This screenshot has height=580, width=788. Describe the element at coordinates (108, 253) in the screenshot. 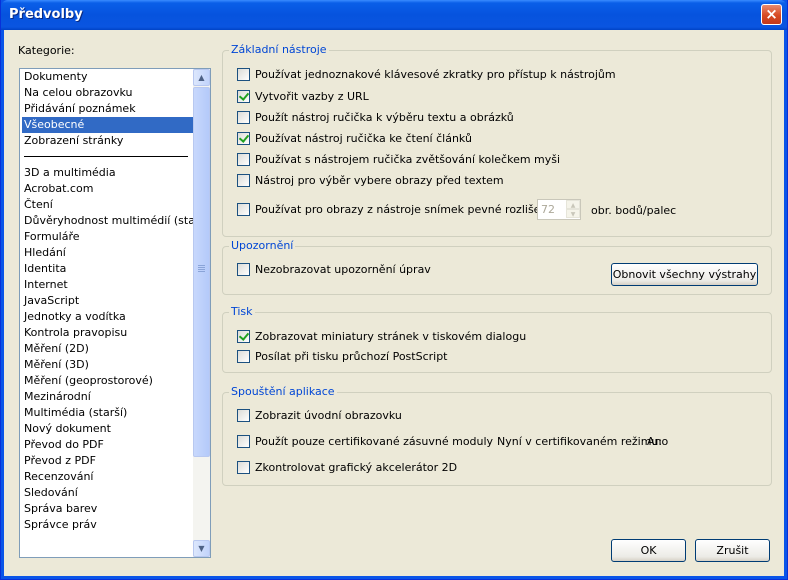

I see `category-item: Hledání` at that location.